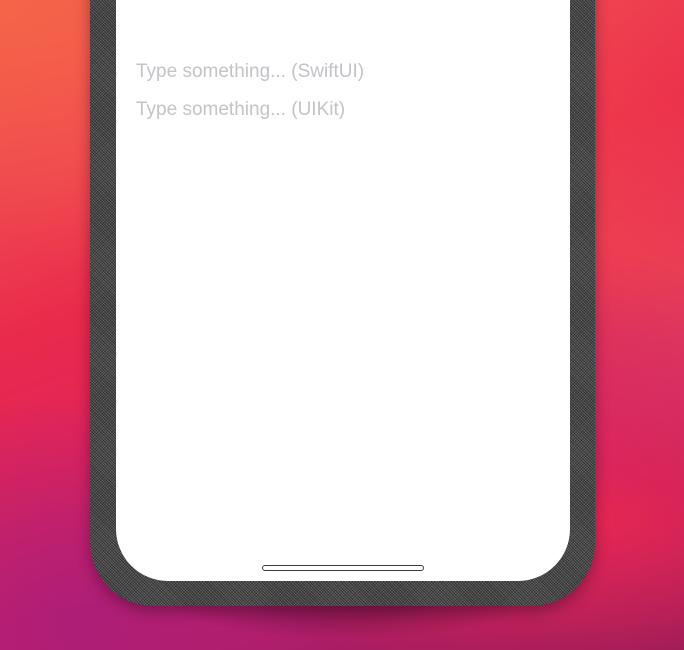 This screenshot has height=650, width=684. What do you see at coordinates (343, 568) in the screenshot?
I see `home-indicator` at bounding box center [343, 568].